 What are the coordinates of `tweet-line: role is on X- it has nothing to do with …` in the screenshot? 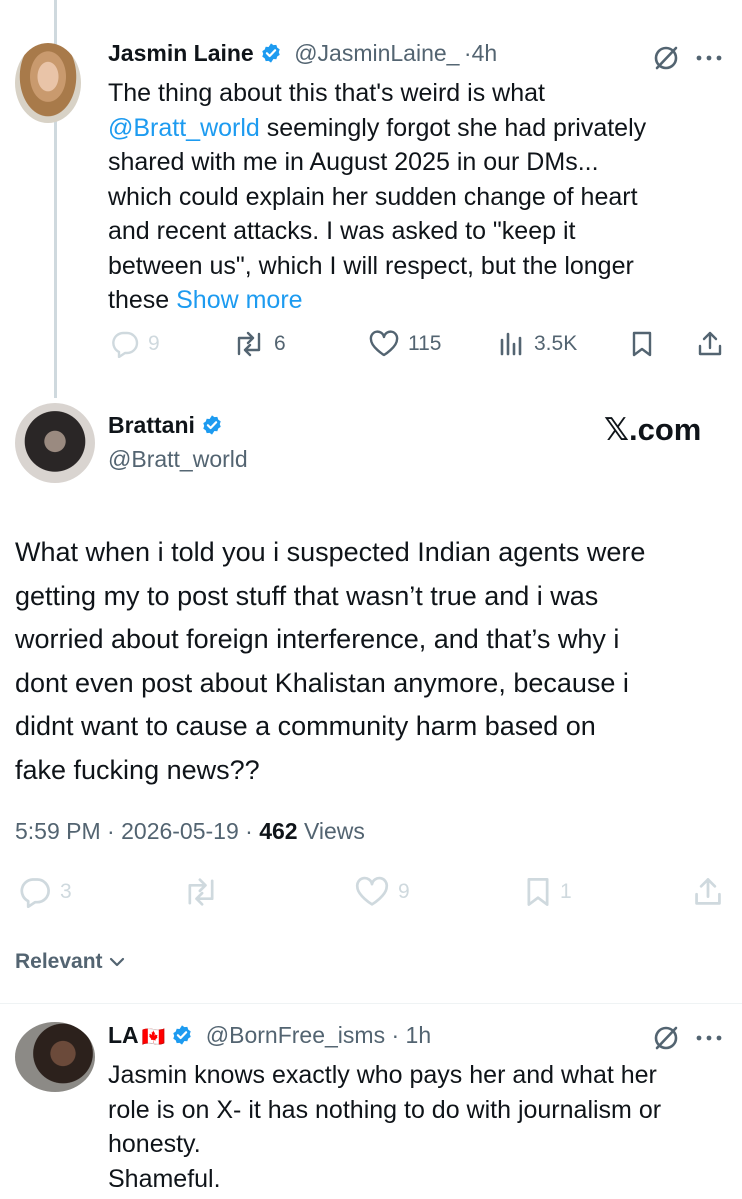 It's located at (385, 1109).